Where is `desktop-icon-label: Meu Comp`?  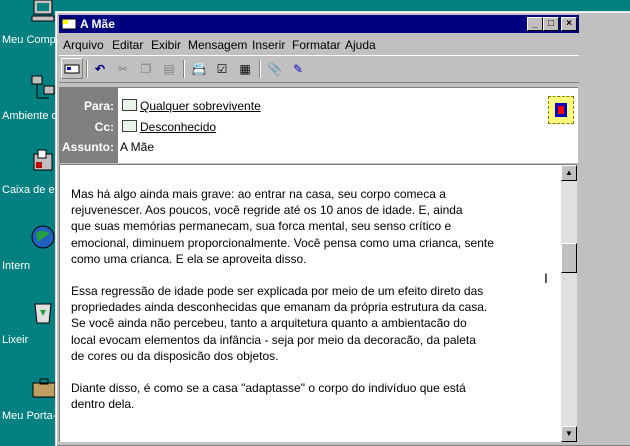
desktop-icon-label: Meu Comp is located at coordinates (29, 40).